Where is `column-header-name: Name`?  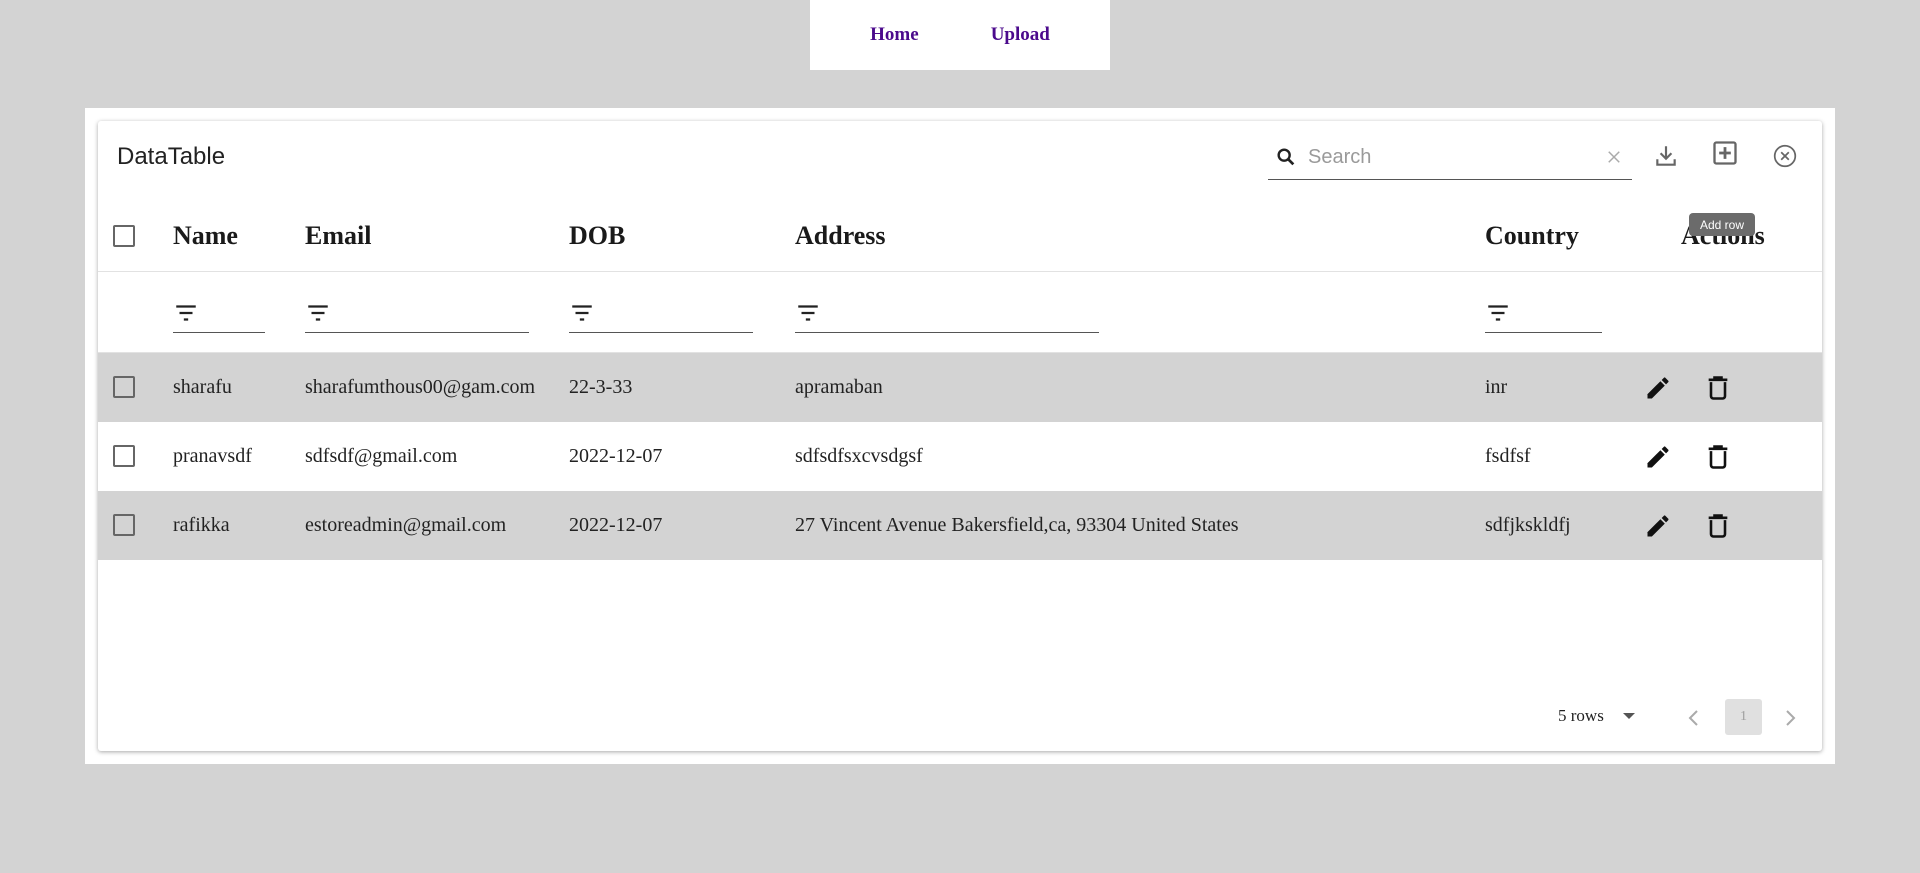 column-header-name: Name is located at coordinates (205, 236).